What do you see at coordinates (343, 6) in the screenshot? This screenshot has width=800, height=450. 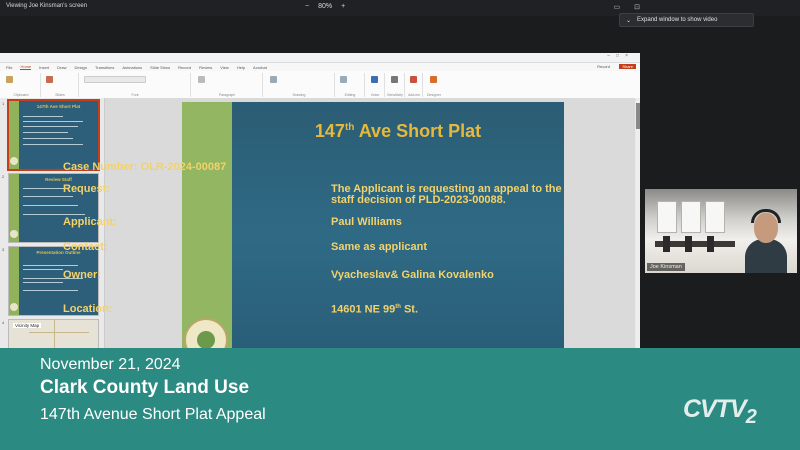 I see `zoom-in-button: +` at bounding box center [343, 6].